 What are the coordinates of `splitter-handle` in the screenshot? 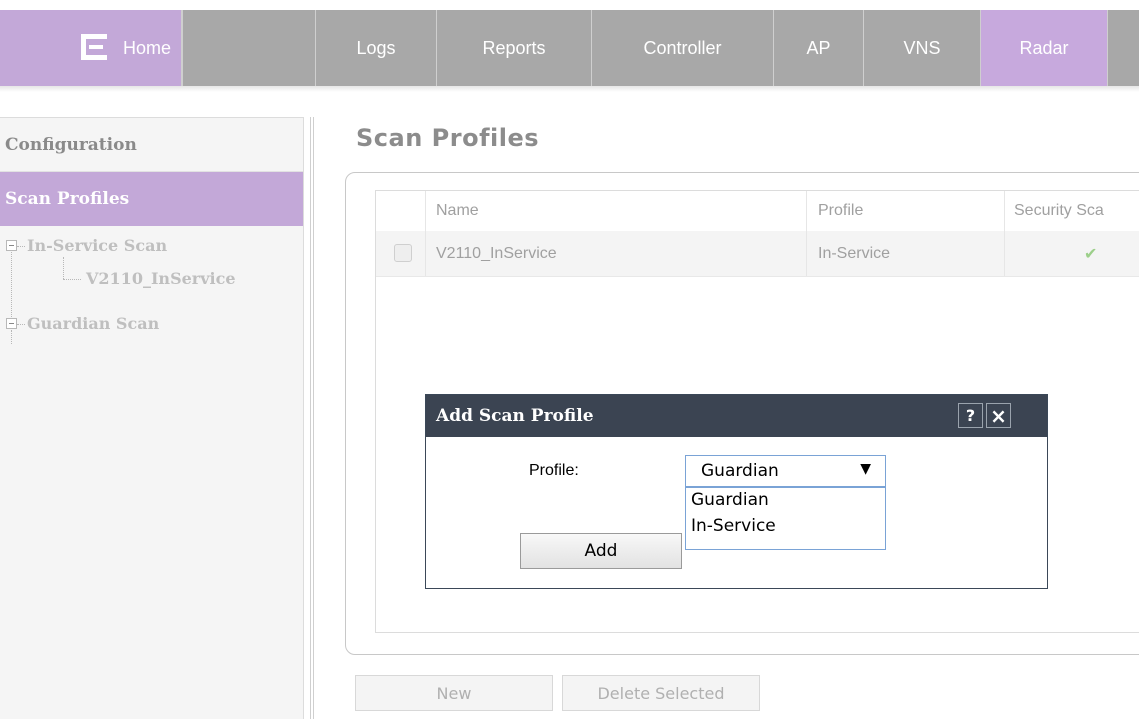 It's located at (312, 418).